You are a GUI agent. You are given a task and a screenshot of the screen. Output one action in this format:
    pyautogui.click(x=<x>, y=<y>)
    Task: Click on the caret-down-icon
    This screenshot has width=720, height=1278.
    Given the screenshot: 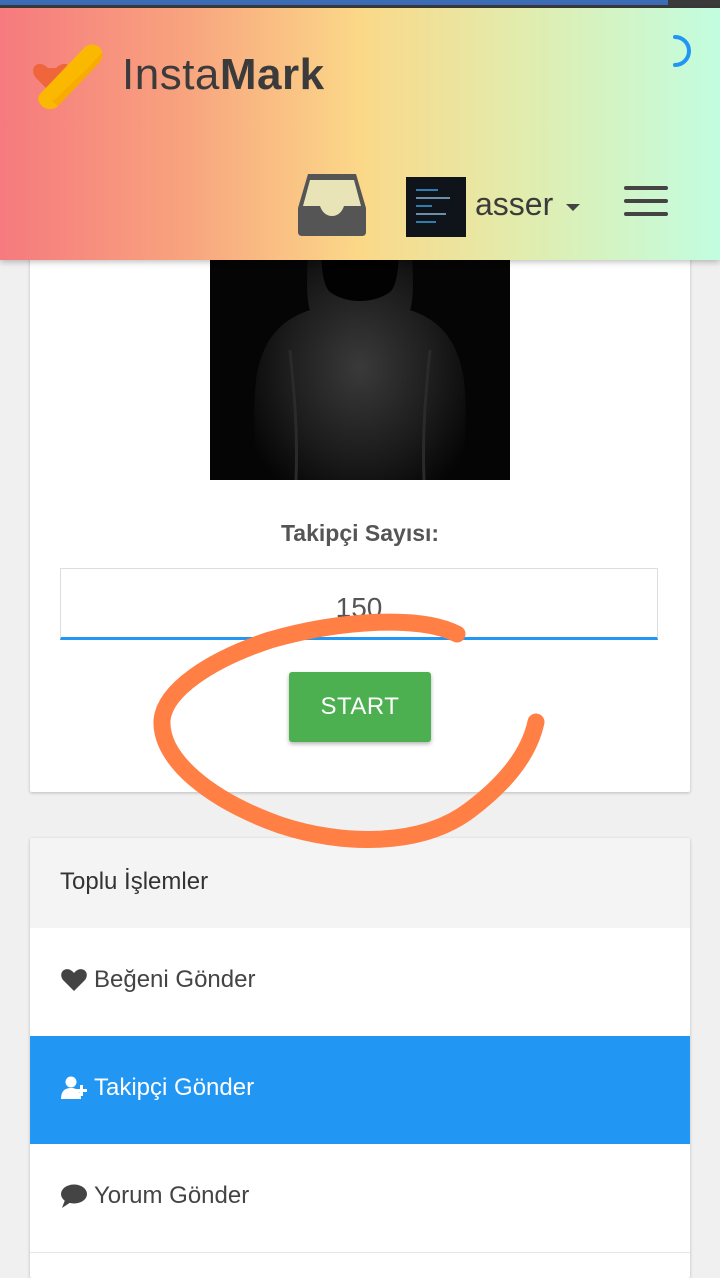 What is the action you would take?
    pyautogui.click(x=573, y=207)
    